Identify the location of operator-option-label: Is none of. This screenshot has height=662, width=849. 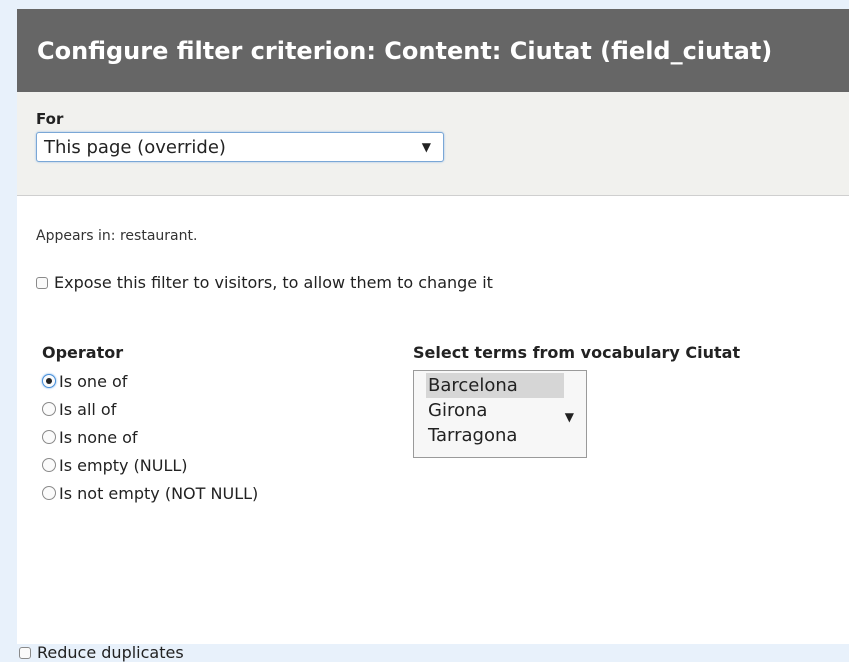
(98, 437).